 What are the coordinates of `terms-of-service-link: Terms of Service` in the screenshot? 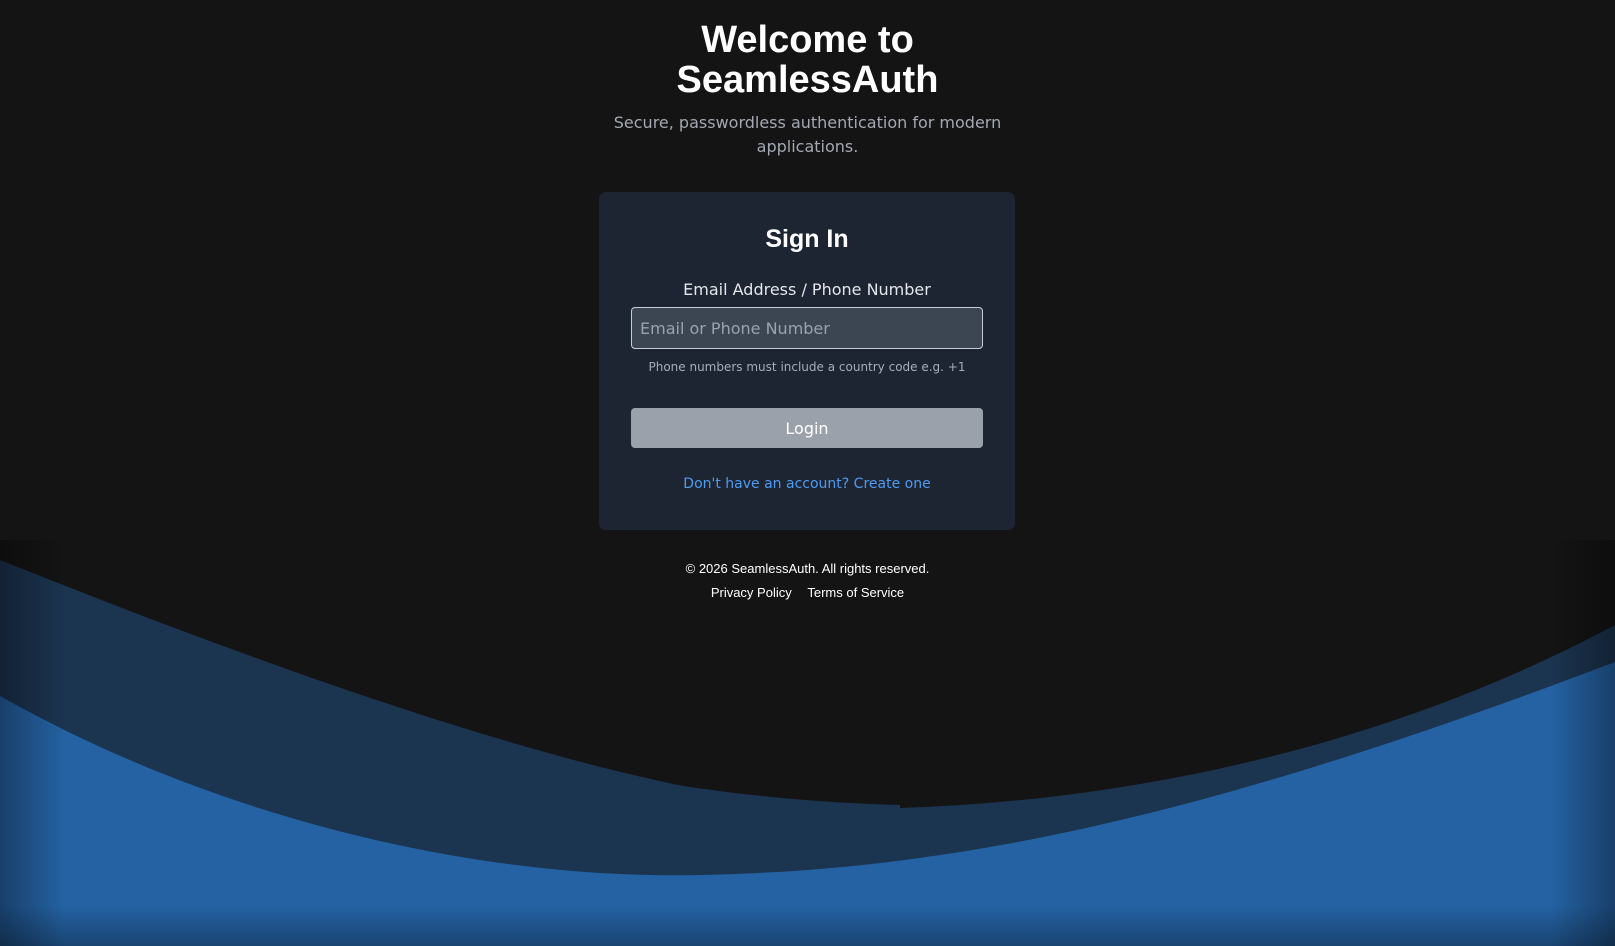 It's located at (855, 592).